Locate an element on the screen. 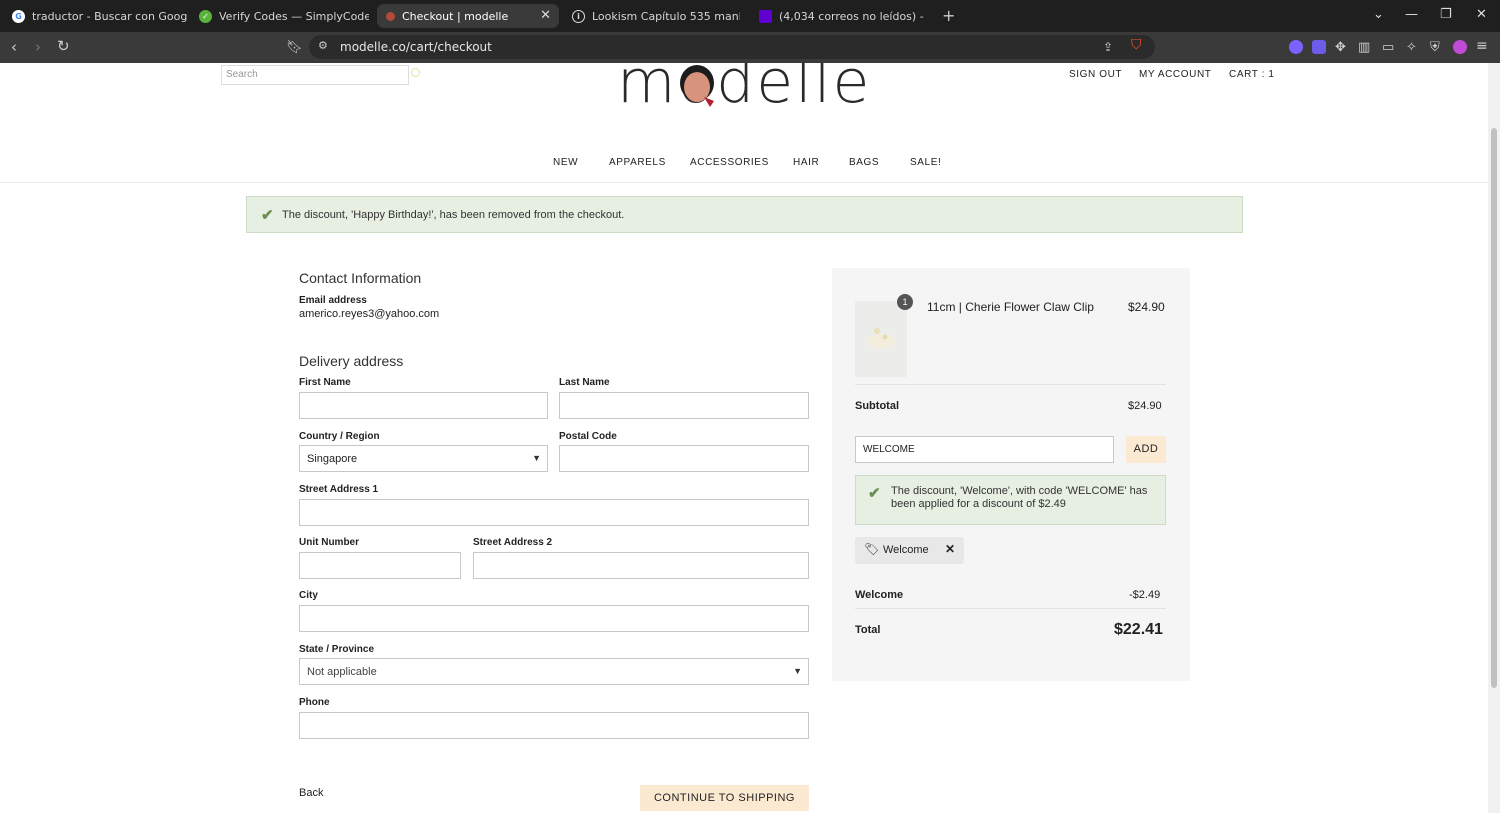 This screenshot has height=813, width=1500. phone-label: Phone is located at coordinates (314, 702).